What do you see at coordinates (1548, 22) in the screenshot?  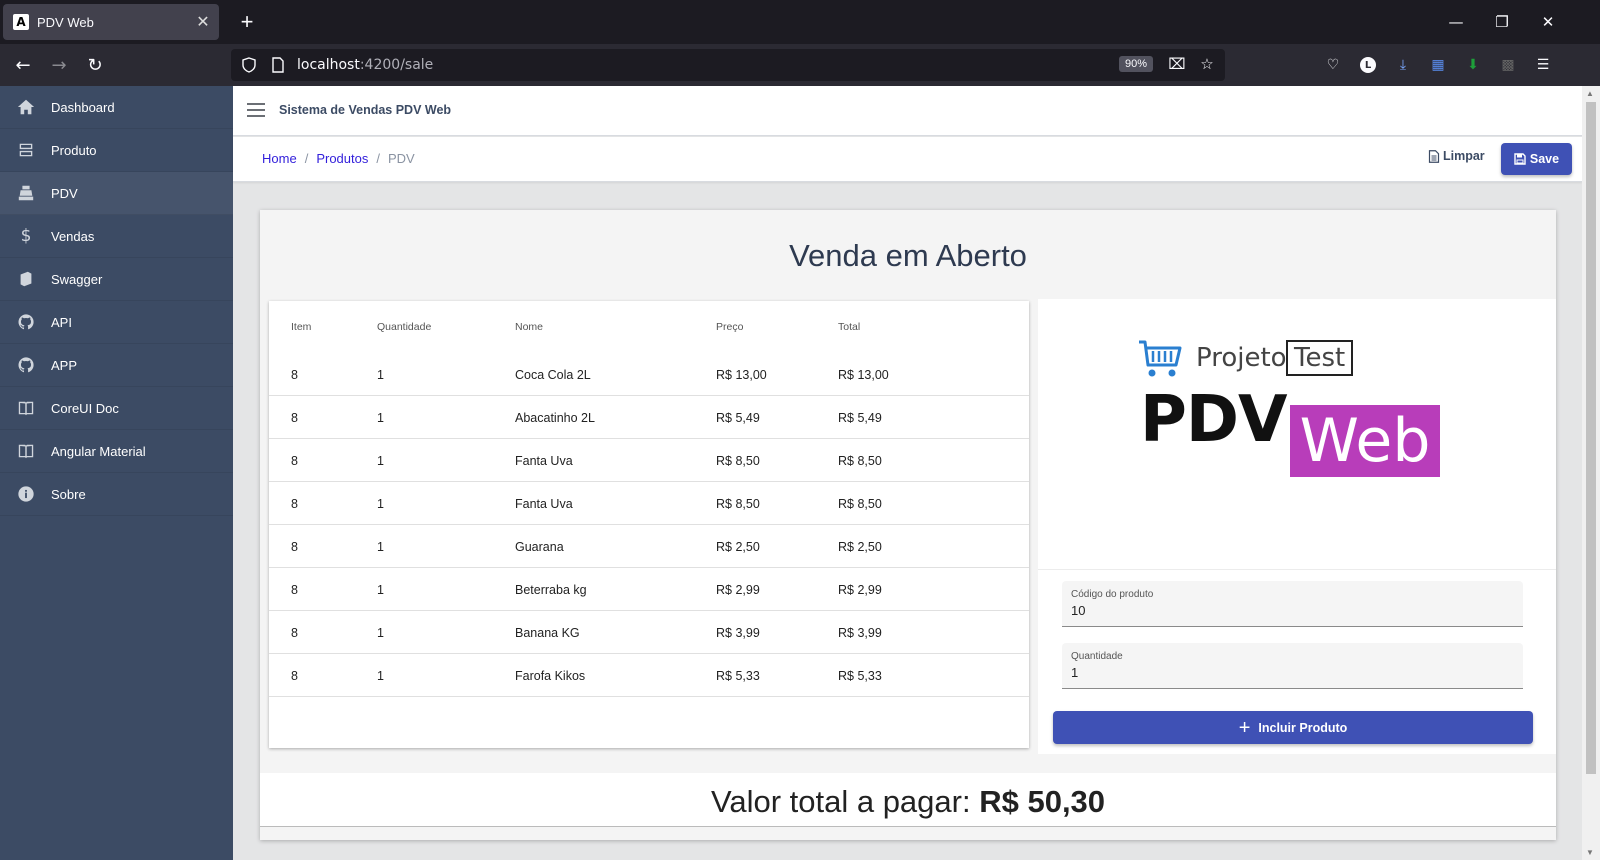 I see `window-close-icon: ✕` at bounding box center [1548, 22].